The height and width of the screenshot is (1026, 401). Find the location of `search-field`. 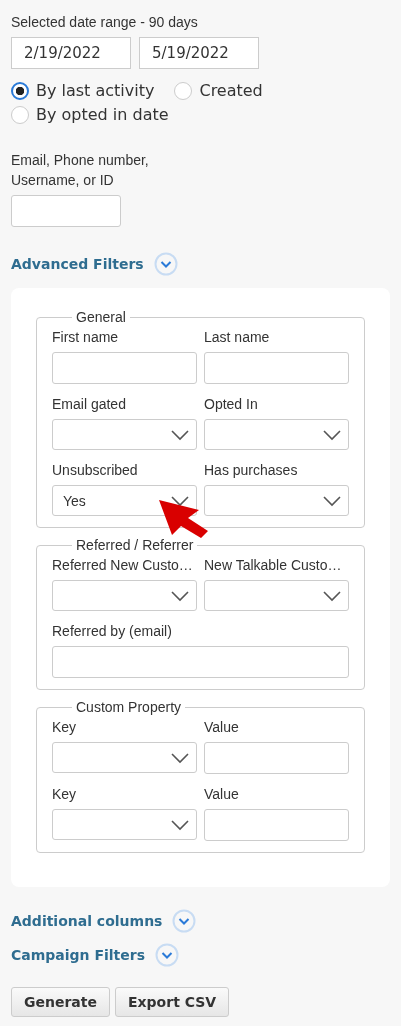

search-field is located at coordinates (66, 211).